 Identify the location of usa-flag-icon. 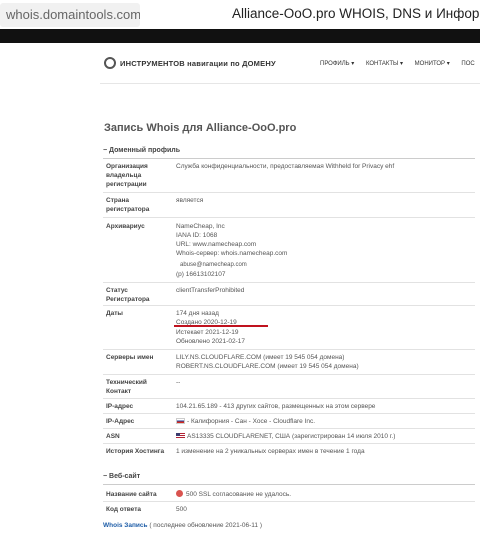
(180, 436).